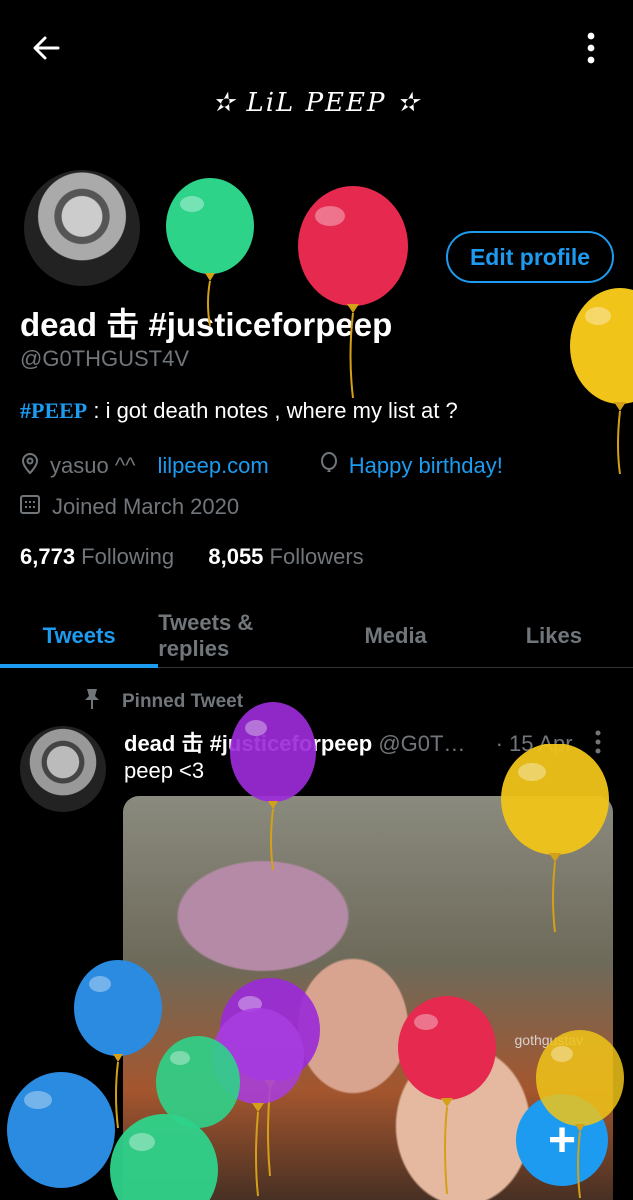 The height and width of the screenshot is (1200, 633). Describe the element at coordinates (426, 466) in the screenshot. I see `birthday-link: Happy birthday!` at that location.